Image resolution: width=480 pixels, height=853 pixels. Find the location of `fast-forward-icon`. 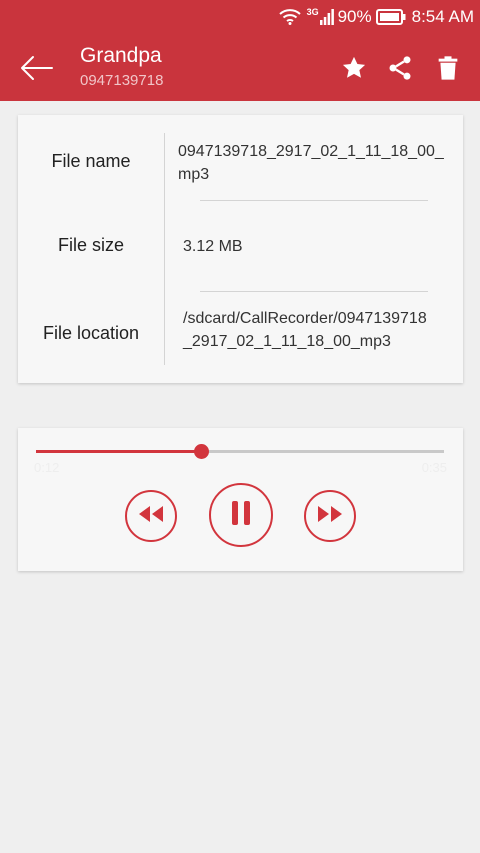

fast-forward-icon is located at coordinates (330, 516).